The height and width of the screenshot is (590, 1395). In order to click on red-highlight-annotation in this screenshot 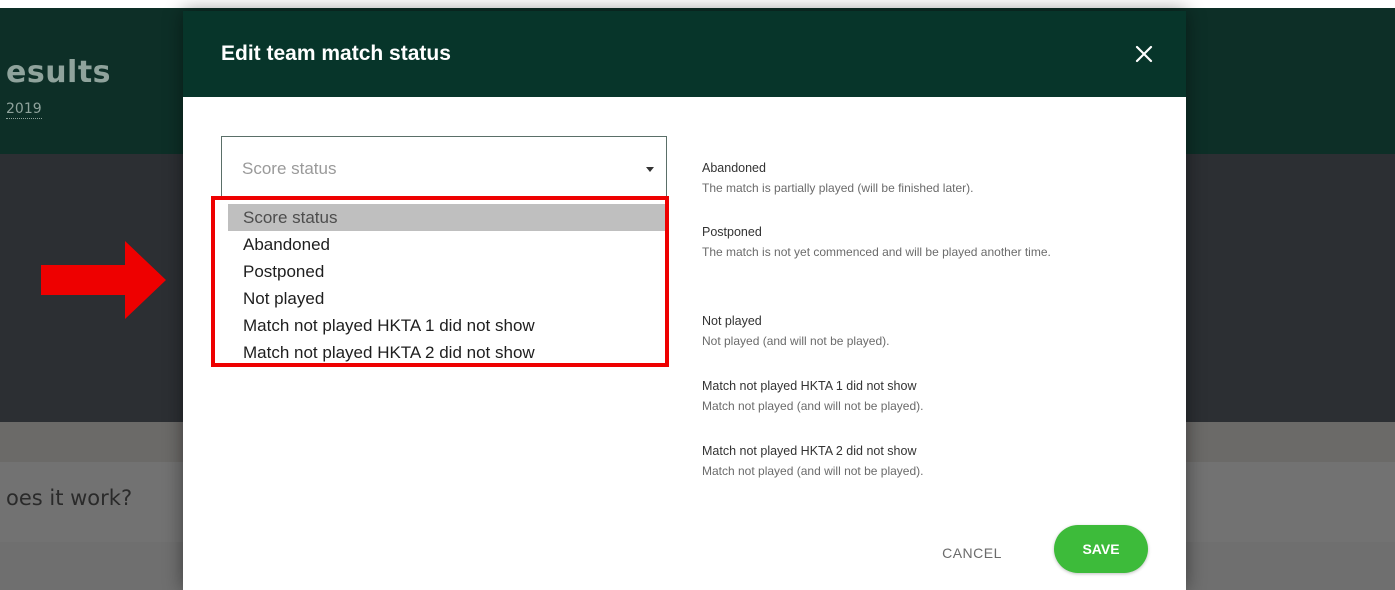, I will do `click(440, 281)`.